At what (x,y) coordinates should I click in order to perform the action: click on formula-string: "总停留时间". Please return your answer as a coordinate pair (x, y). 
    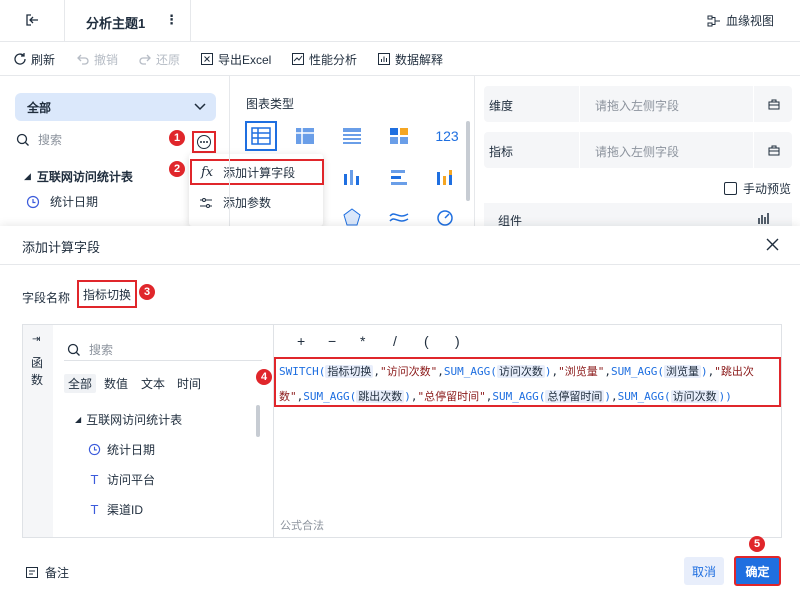
    Looking at the image, I should click on (451, 396).